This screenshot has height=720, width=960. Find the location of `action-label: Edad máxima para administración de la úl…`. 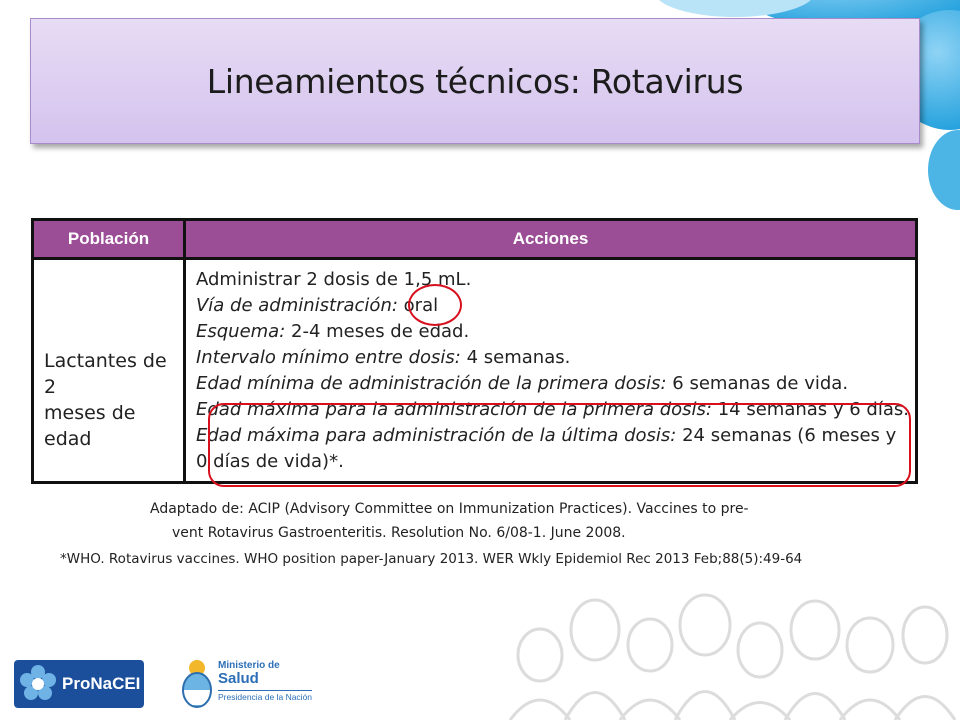

action-label: Edad máxima para administración de la úl… is located at coordinates (436, 435).